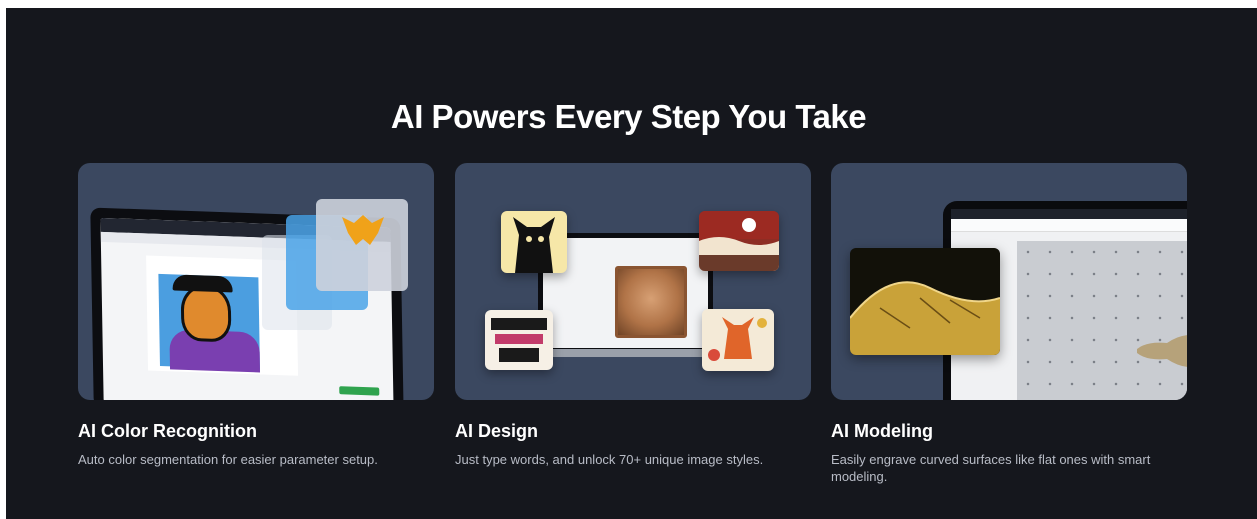  Describe the element at coordinates (519, 340) in the screenshot. I see `style-sample-typography` at that location.